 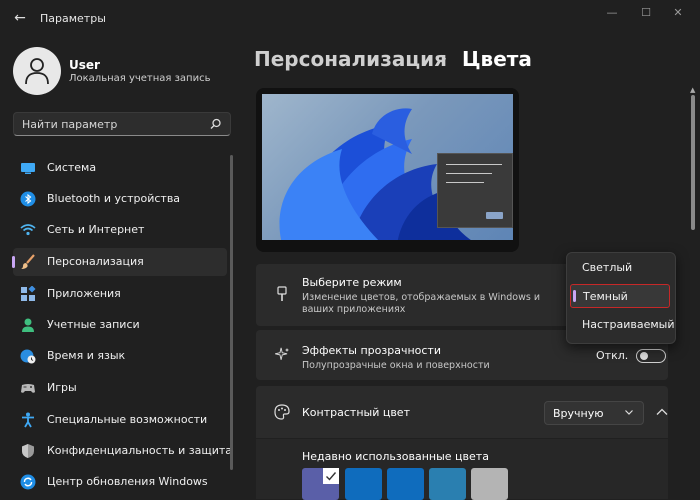 I want to click on mode-dropdown-menu: Светлый Темный Настраиваемый, so click(x=621, y=298).